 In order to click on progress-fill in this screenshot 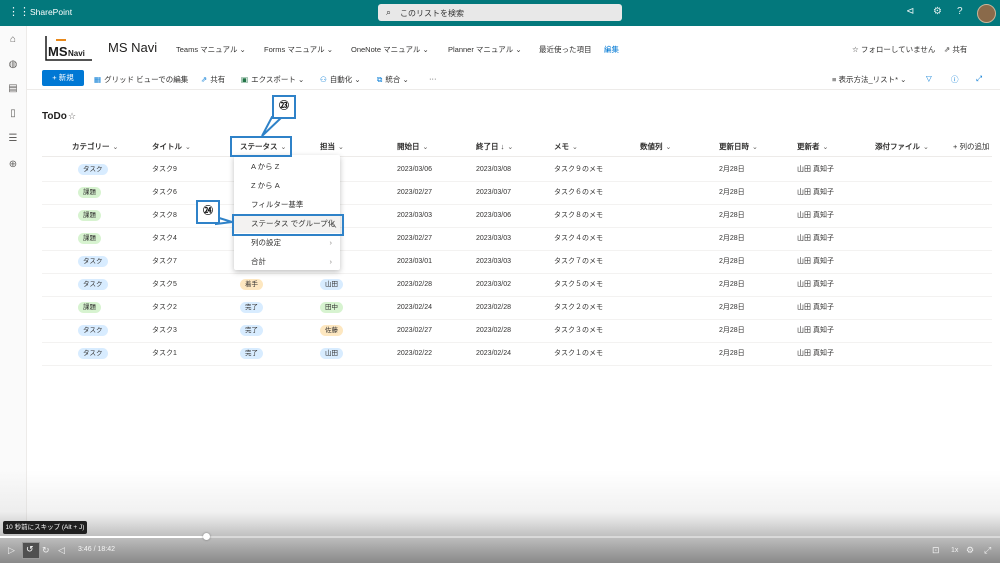, I will do `click(103, 537)`.